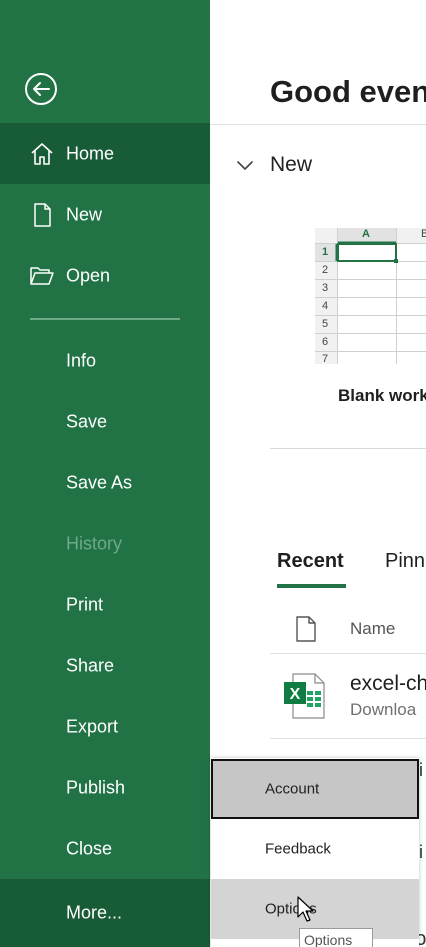 This screenshot has width=426, height=947. Describe the element at coordinates (41, 89) in the screenshot. I see `back-arrow-icon` at that location.